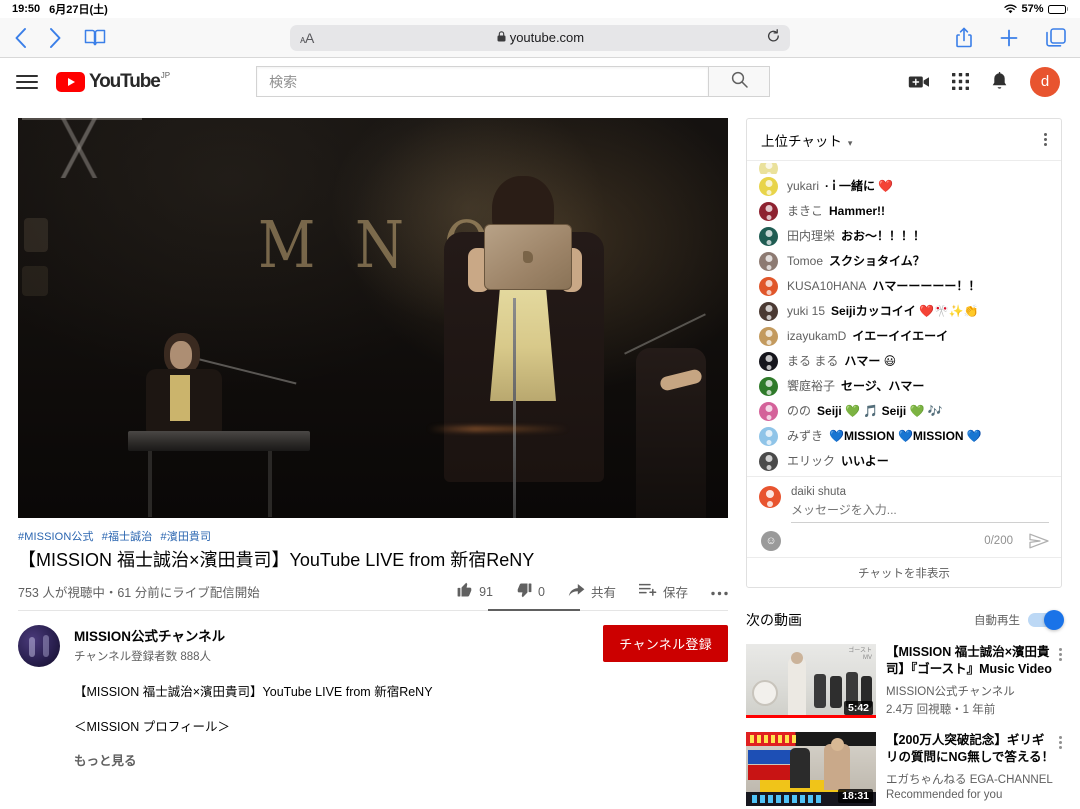 The height and width of the screenshot is (809, 1080). I want to click on hashtag-0: #MISSION公式, so click(56, 537).